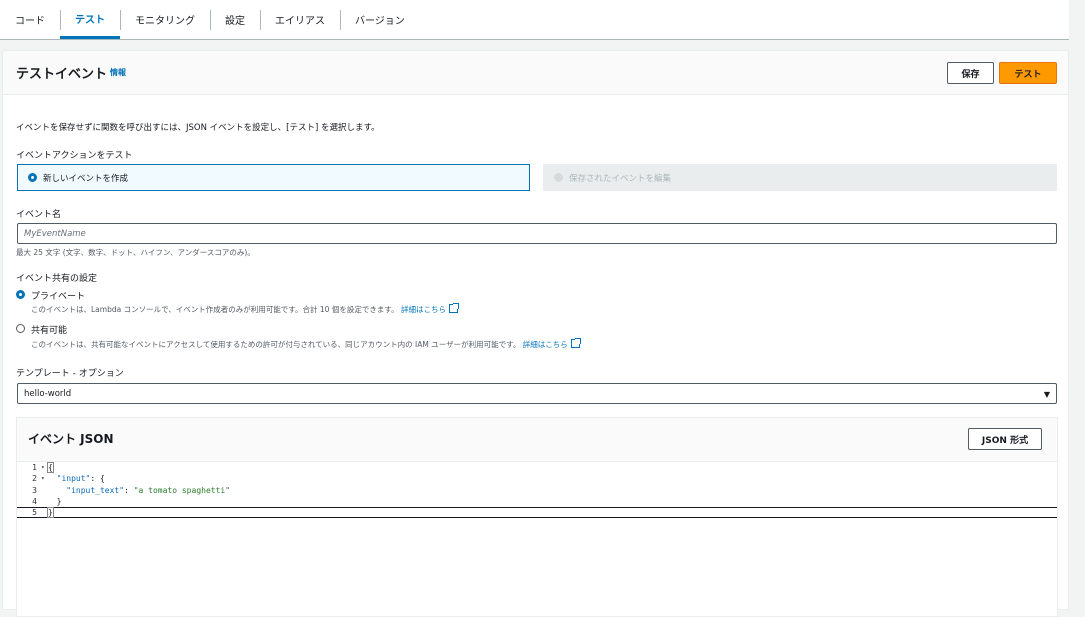 The image size is (1085, 617). Describe the element at coordinates (273, 177) in the screenshot. I see `create-new-event-tile: 新しいイベントを作成` at that location.